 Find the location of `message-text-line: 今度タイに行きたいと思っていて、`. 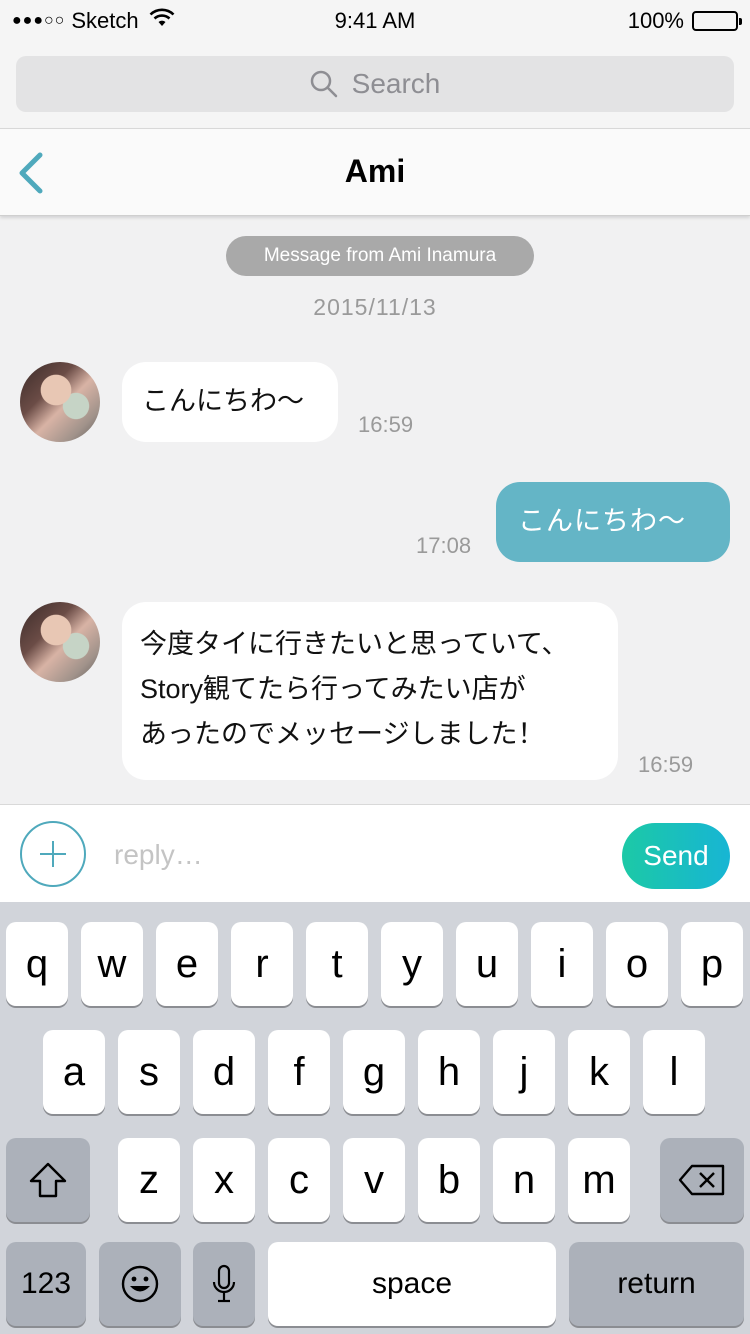

message-text-line: 今度タイに行きたいと思っていて、 is located at coordinates (354, 644).